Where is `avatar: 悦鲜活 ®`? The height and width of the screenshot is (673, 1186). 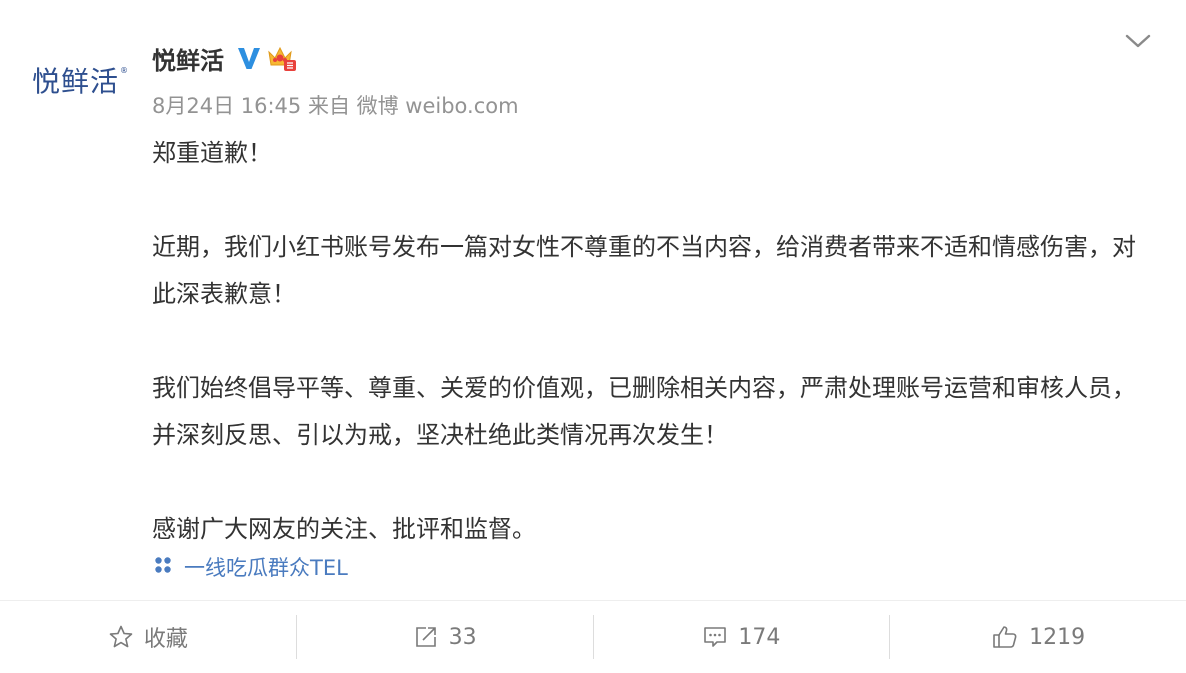 avatar: 悦鲜活 ® is located at coordinates (80, 80).